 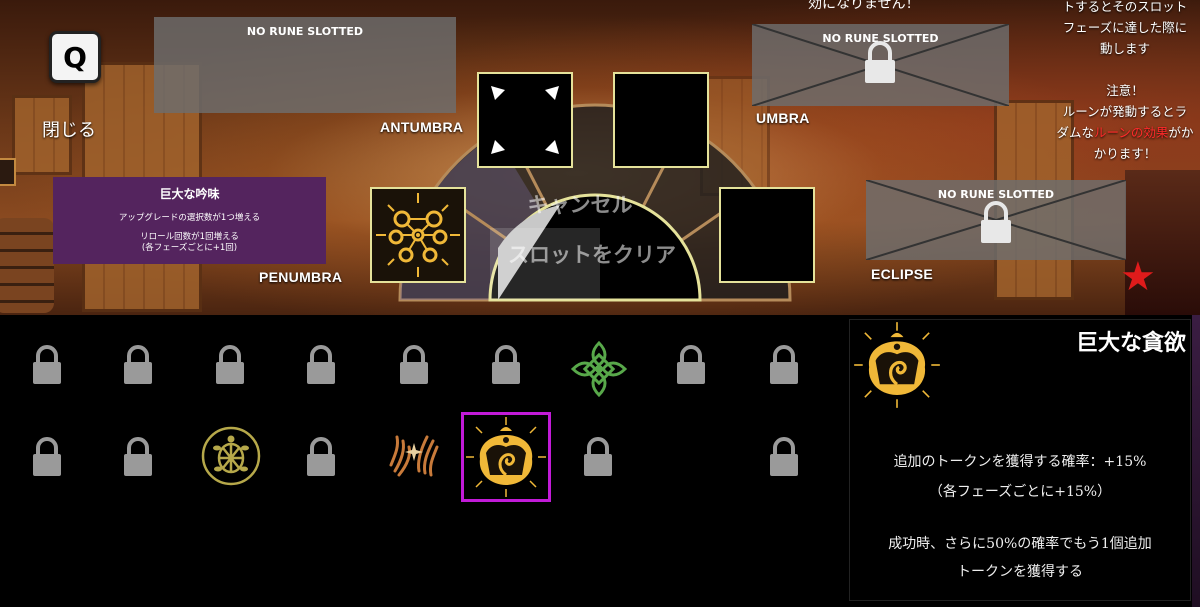 I want to click on antumbra-slot, so click(x=525, y=120).